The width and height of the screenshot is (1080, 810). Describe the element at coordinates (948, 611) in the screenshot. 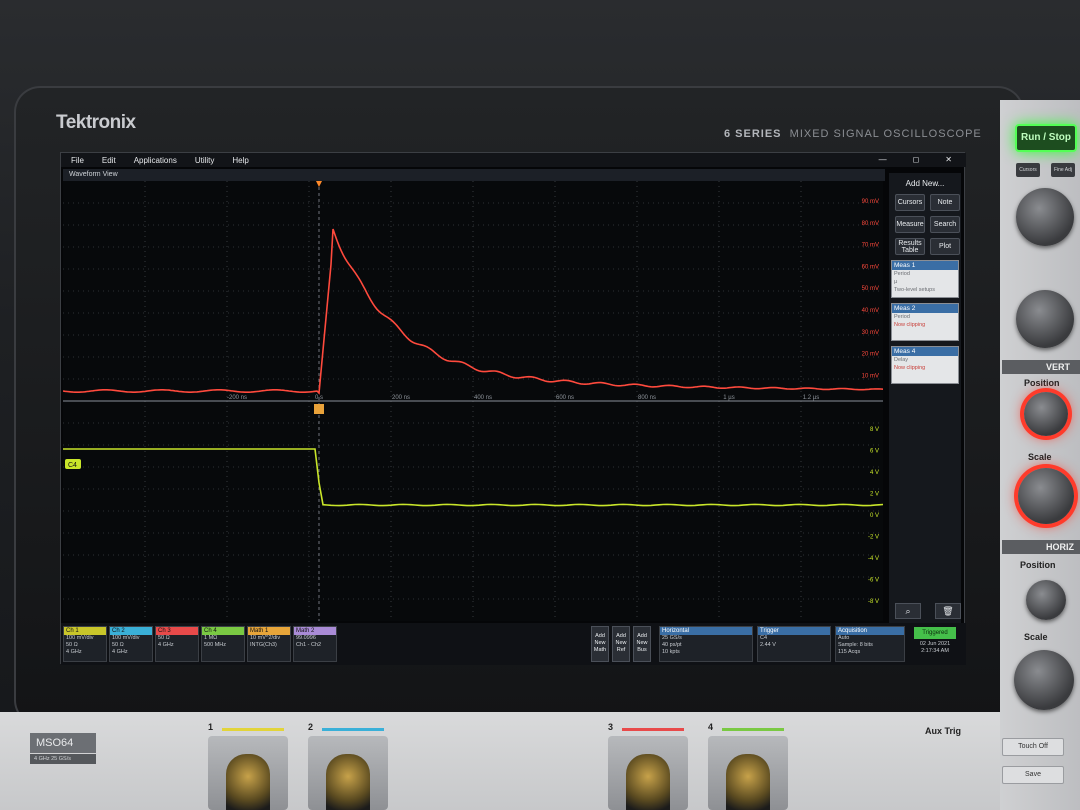

I see `trash-icon: 🗑` at that location.